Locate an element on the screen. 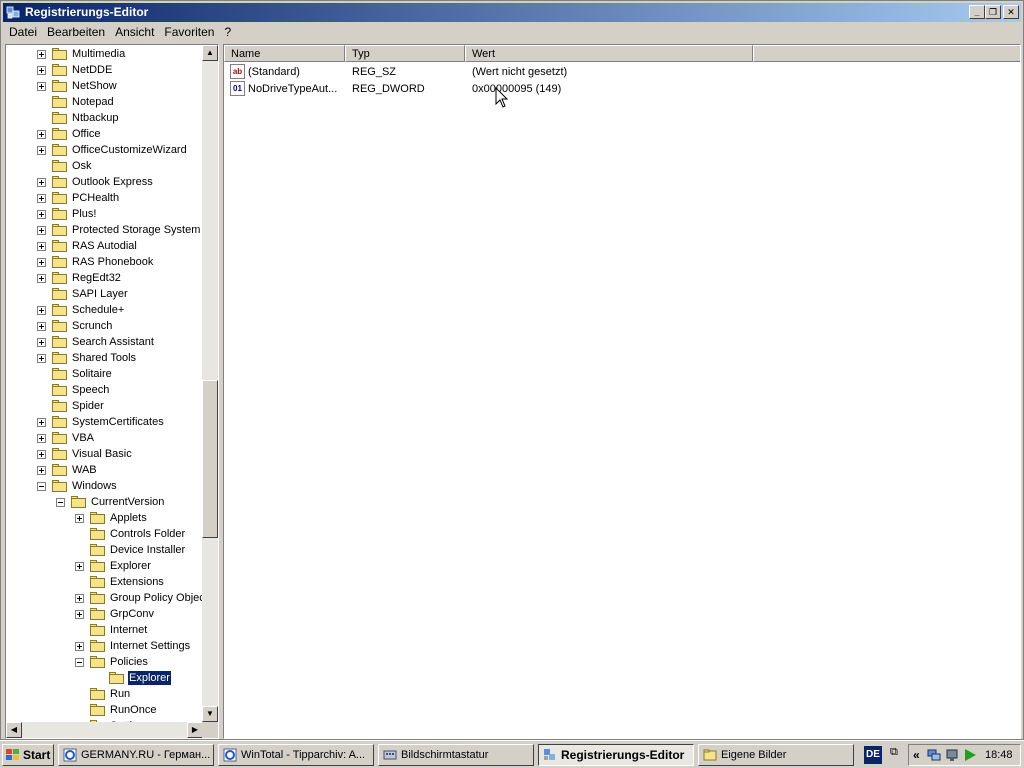  tree-node: SystemCertificates is located at coordinates (104, 422).